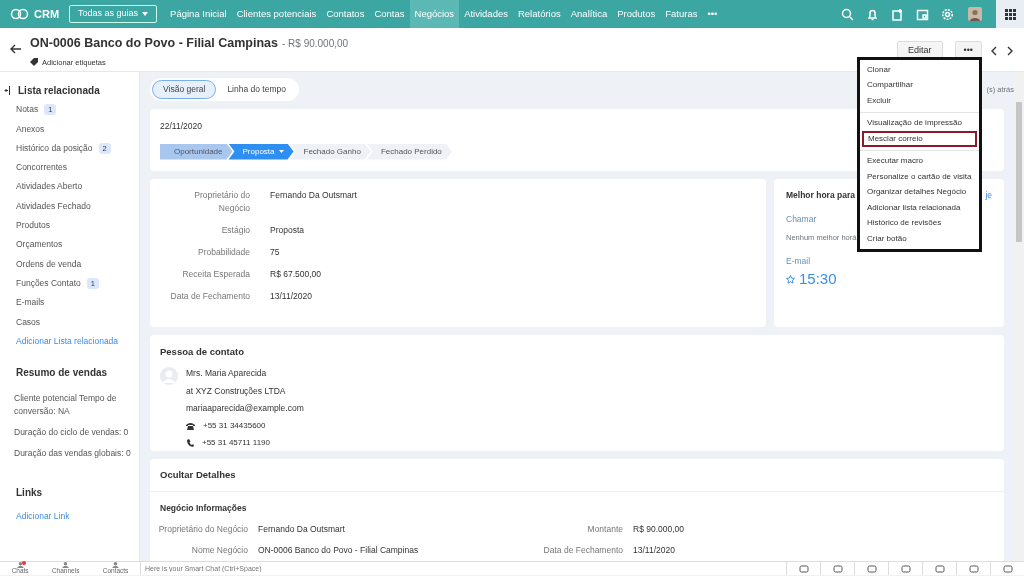 Image resolution: width=1024 pixels, height=576 pixels. Describe the element at coordinates (203, 508) in the screenshot. I see `details-section-title: Negócio Informações` at that location.